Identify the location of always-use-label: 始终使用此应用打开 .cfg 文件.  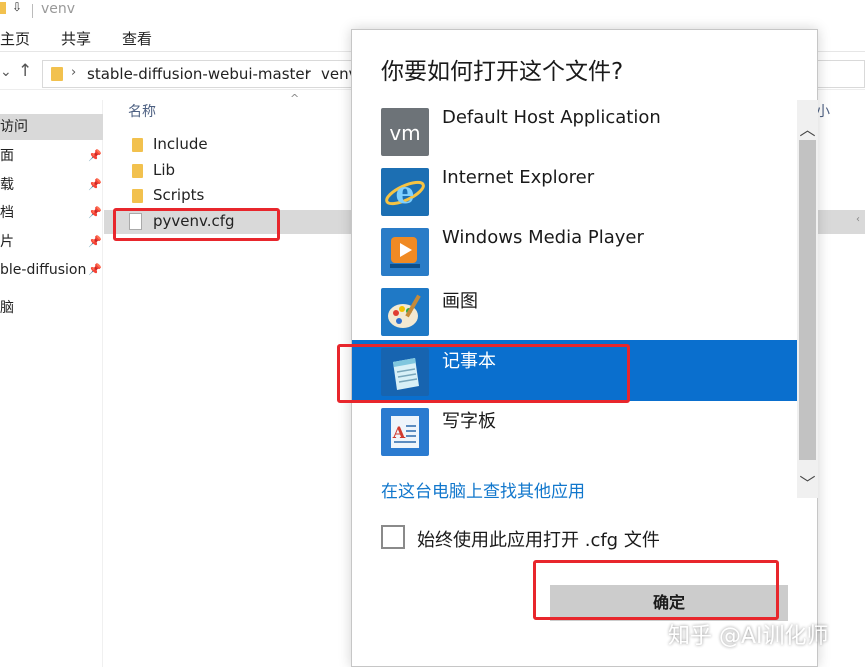
(538, 539).